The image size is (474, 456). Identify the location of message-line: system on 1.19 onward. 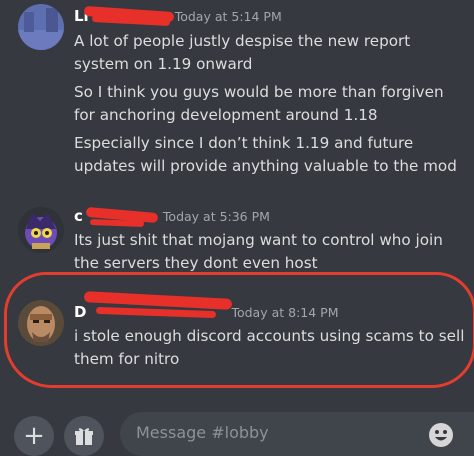
(163, 64).